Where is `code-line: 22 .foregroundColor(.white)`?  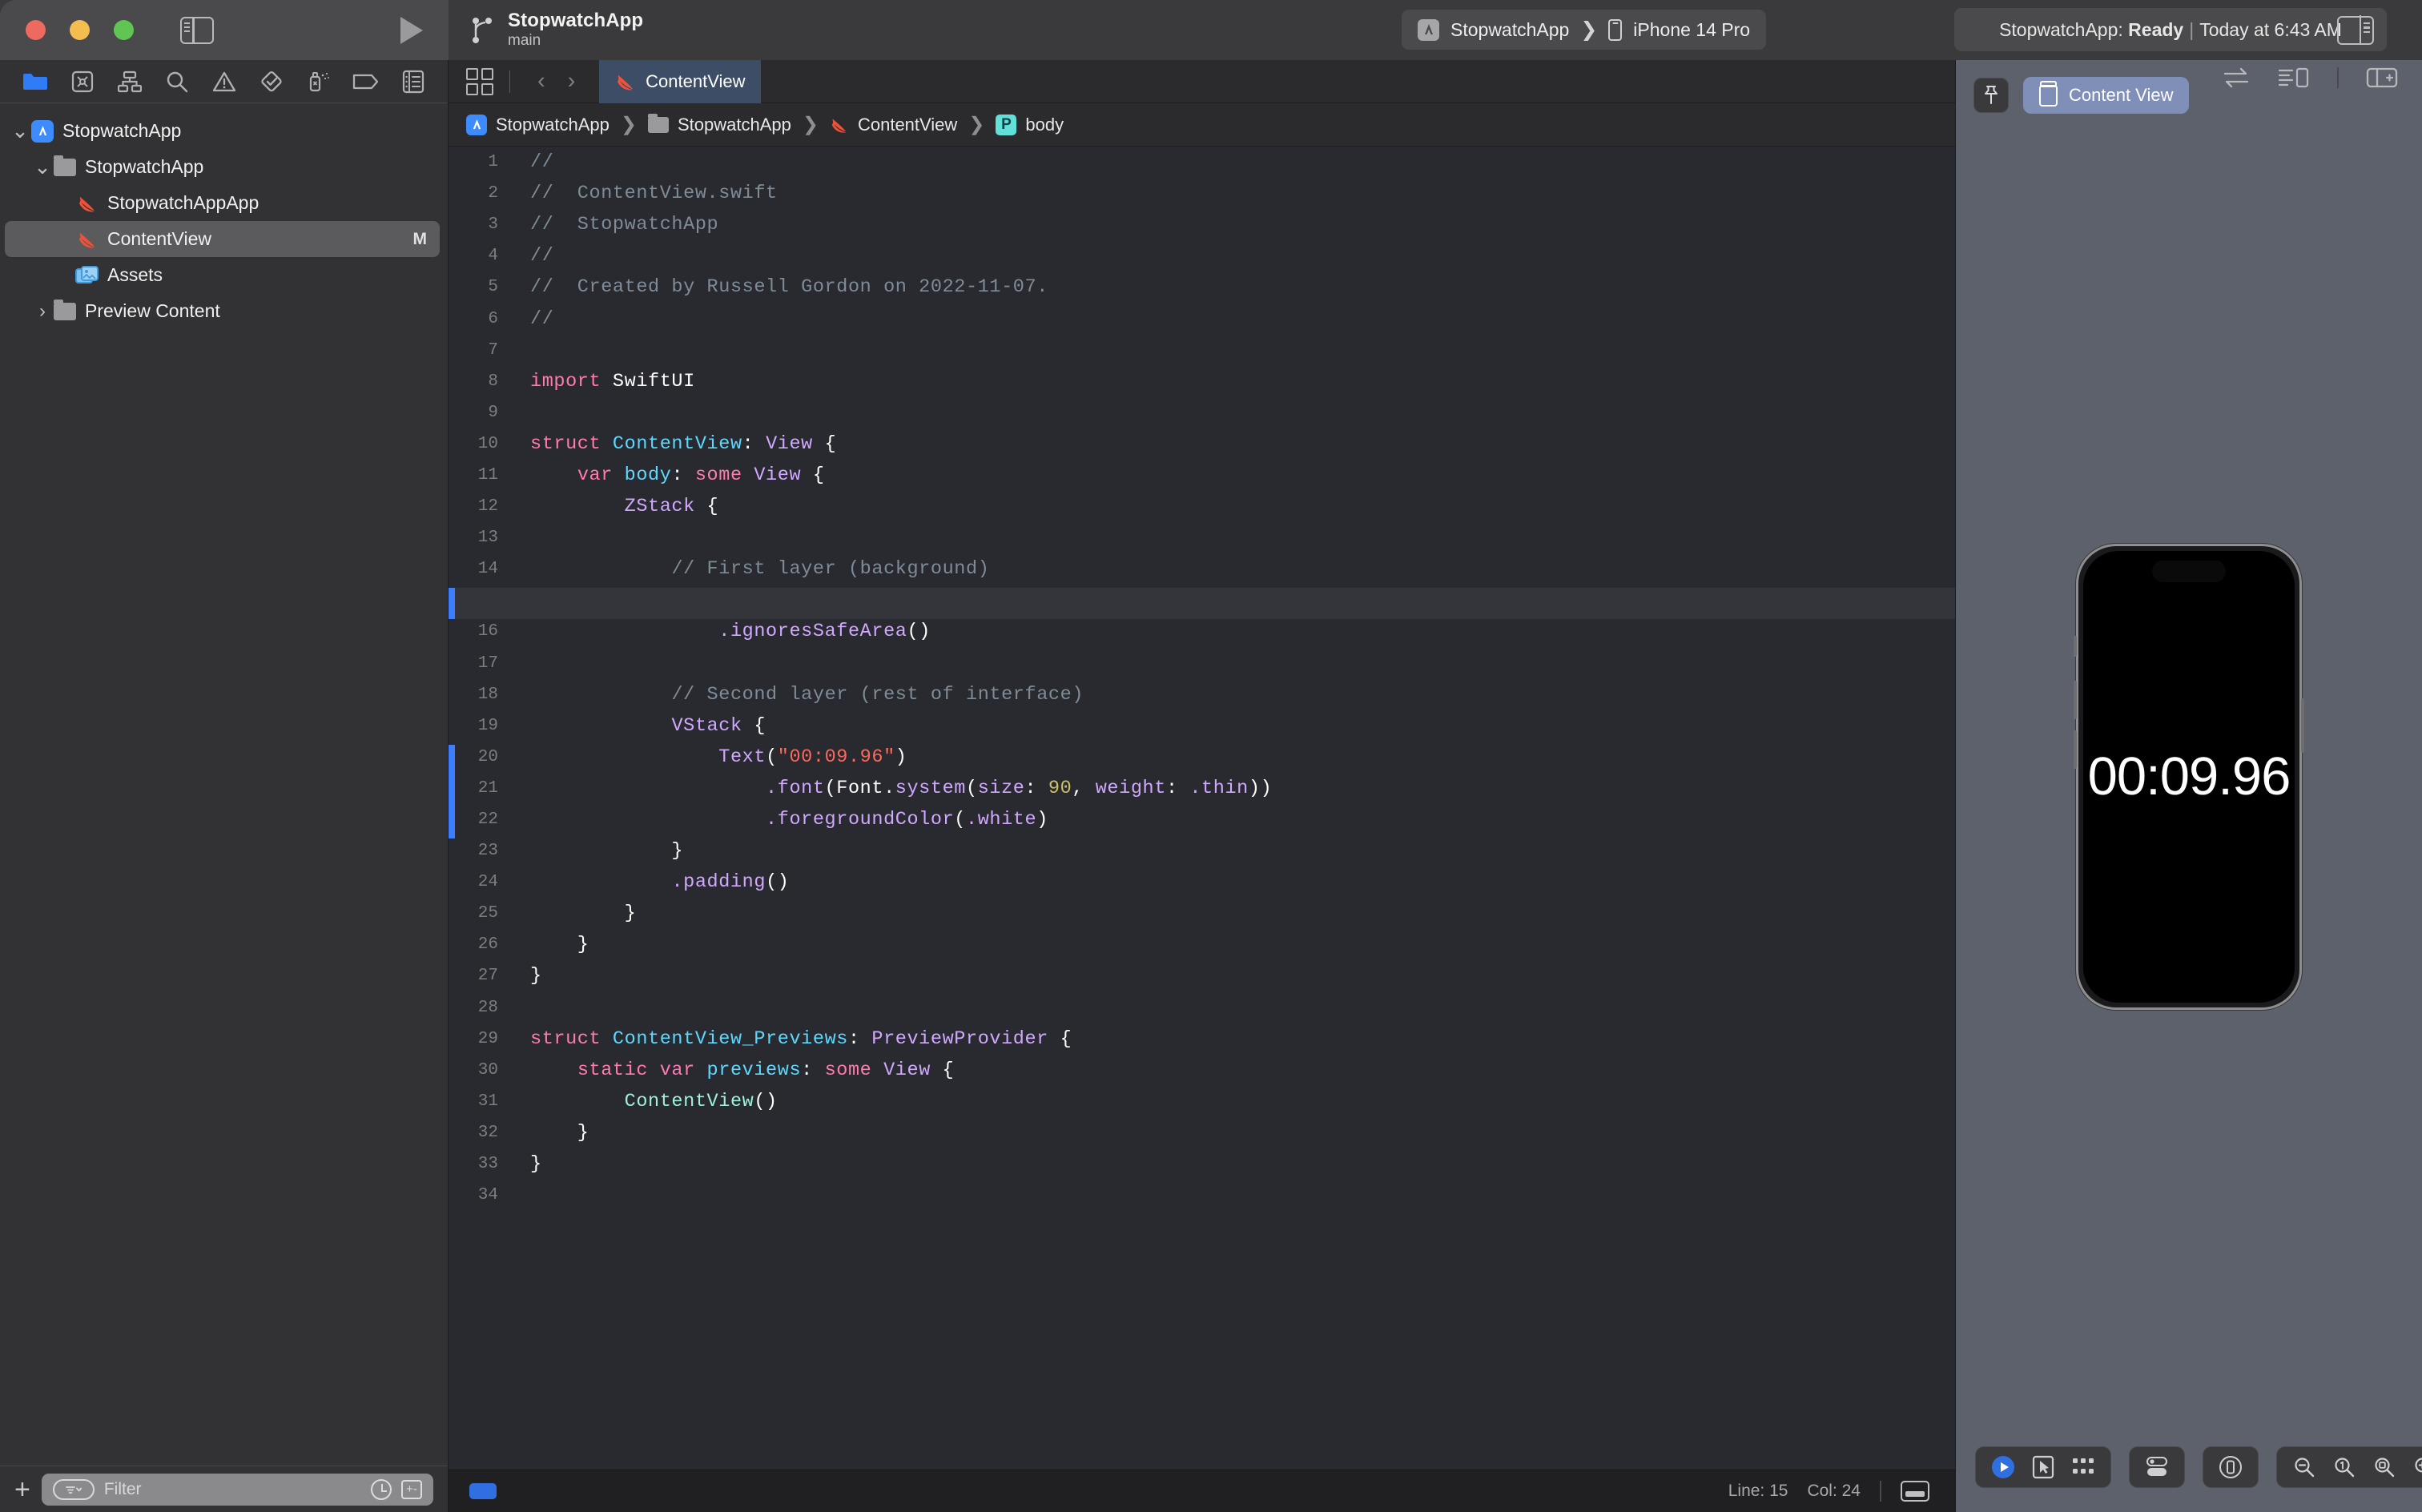
code-line: 22 .foregroundColor(.white) is located at coordinates (1202, 819).